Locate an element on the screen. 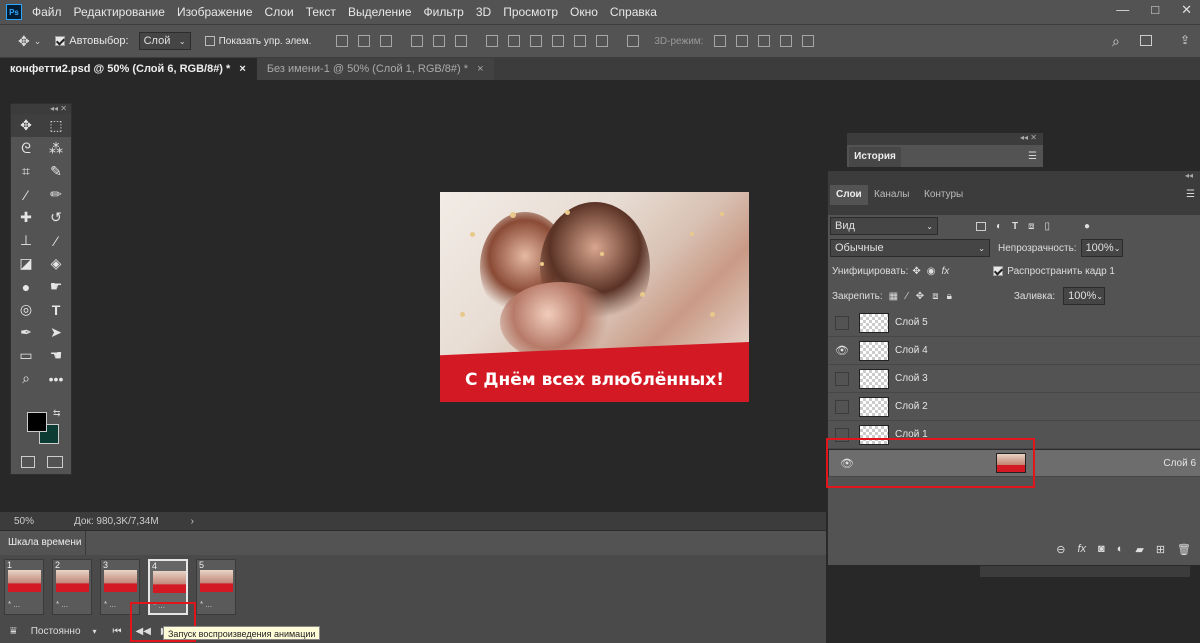 This screenshot has width=1200, height=643. filter-smart-icon: ▯ is located at coordinates (1048, 226).